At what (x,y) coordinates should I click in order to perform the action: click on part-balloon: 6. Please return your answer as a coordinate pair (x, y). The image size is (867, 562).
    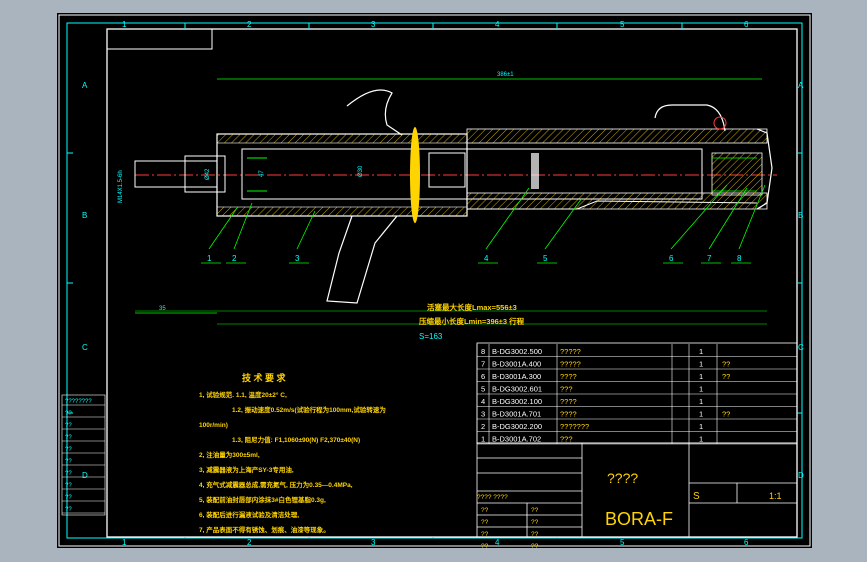
    Looking at the image, I should click on (671, 258).